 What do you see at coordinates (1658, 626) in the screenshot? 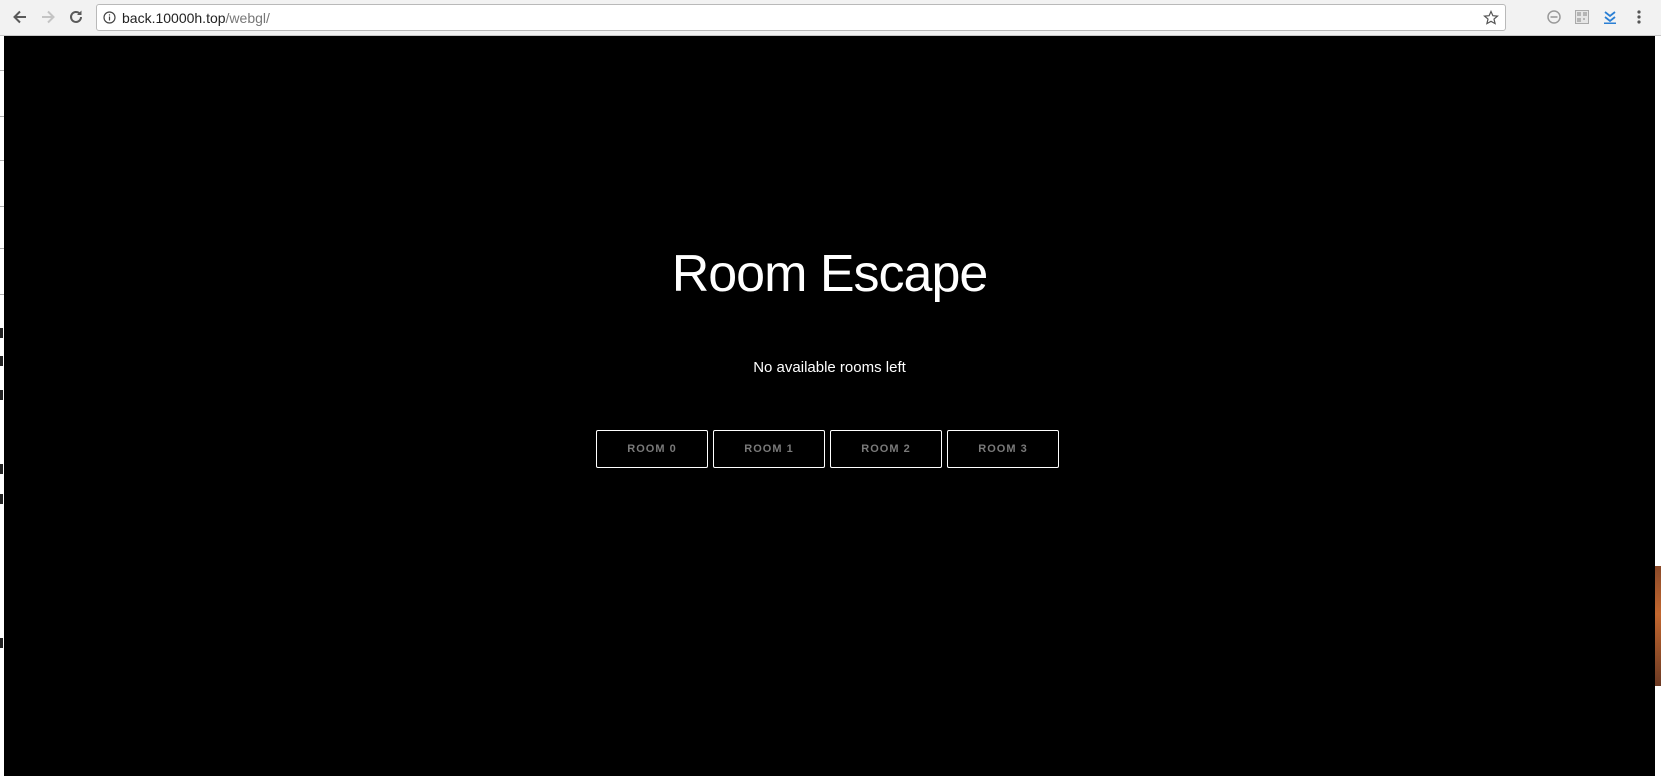
I see `background-image-fragment` at bounding box center [1658, 626].